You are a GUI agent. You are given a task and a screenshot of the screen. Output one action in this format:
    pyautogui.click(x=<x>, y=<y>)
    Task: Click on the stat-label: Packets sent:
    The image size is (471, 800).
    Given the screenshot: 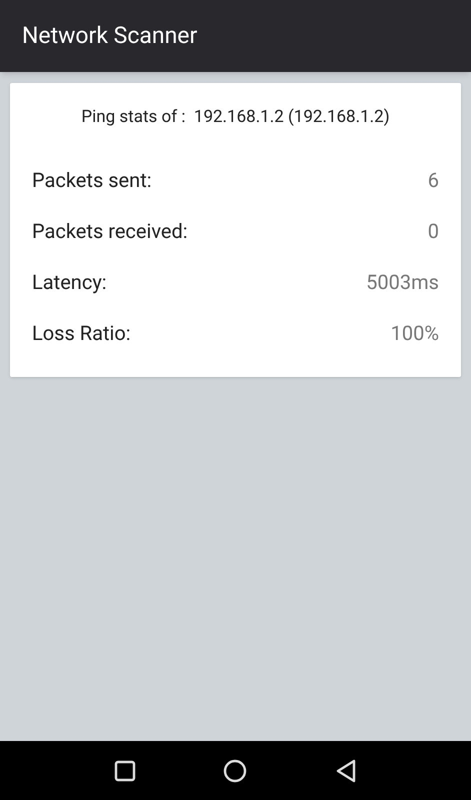 What is the action you would take?
    pyautogui.click(x=92, y=180)
    